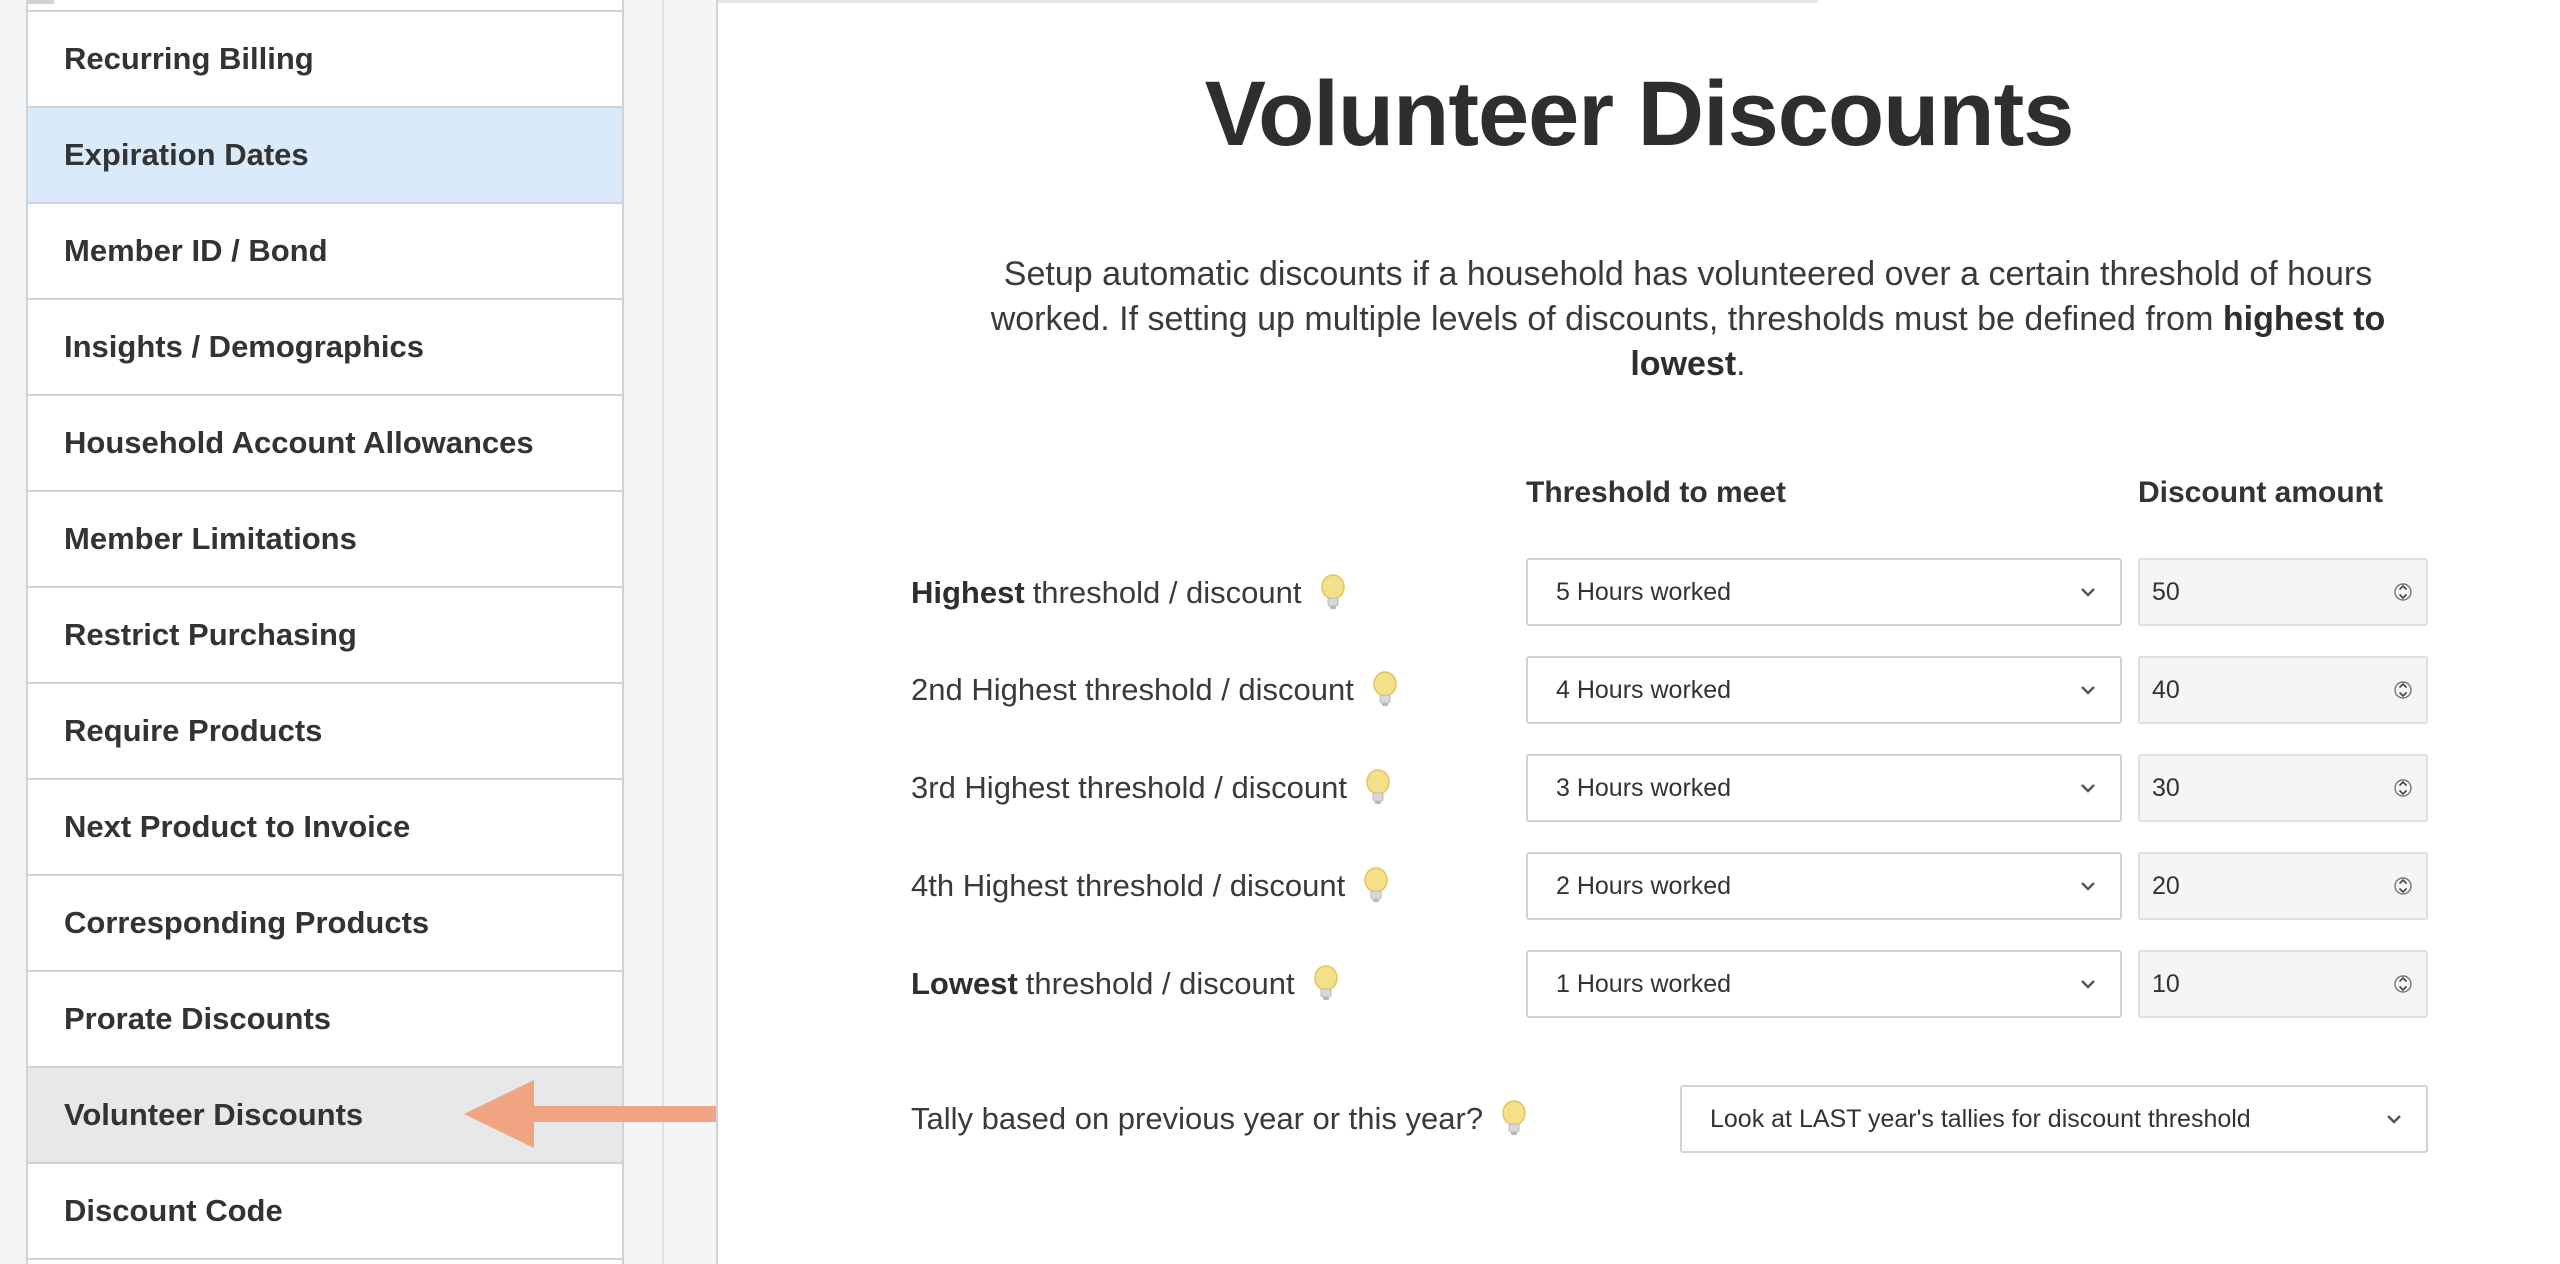 The width and height of the screenshot is (2560, 1264). Describe the element at coordinates (2166, 591) in the screenshot. I see `discount-amount-value: 50` at that location.